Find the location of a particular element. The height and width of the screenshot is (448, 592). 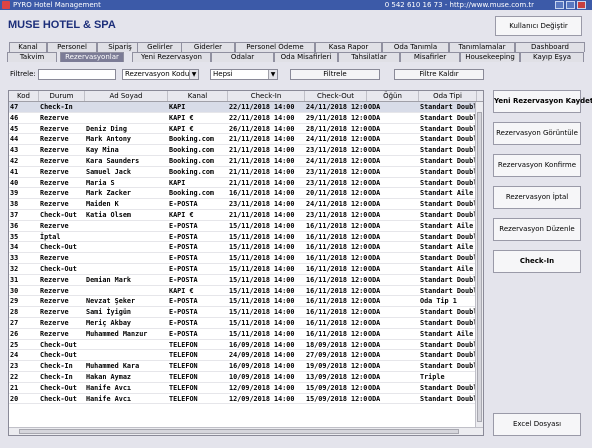

vertical-scrollbar is located at coordinates (479, 265).